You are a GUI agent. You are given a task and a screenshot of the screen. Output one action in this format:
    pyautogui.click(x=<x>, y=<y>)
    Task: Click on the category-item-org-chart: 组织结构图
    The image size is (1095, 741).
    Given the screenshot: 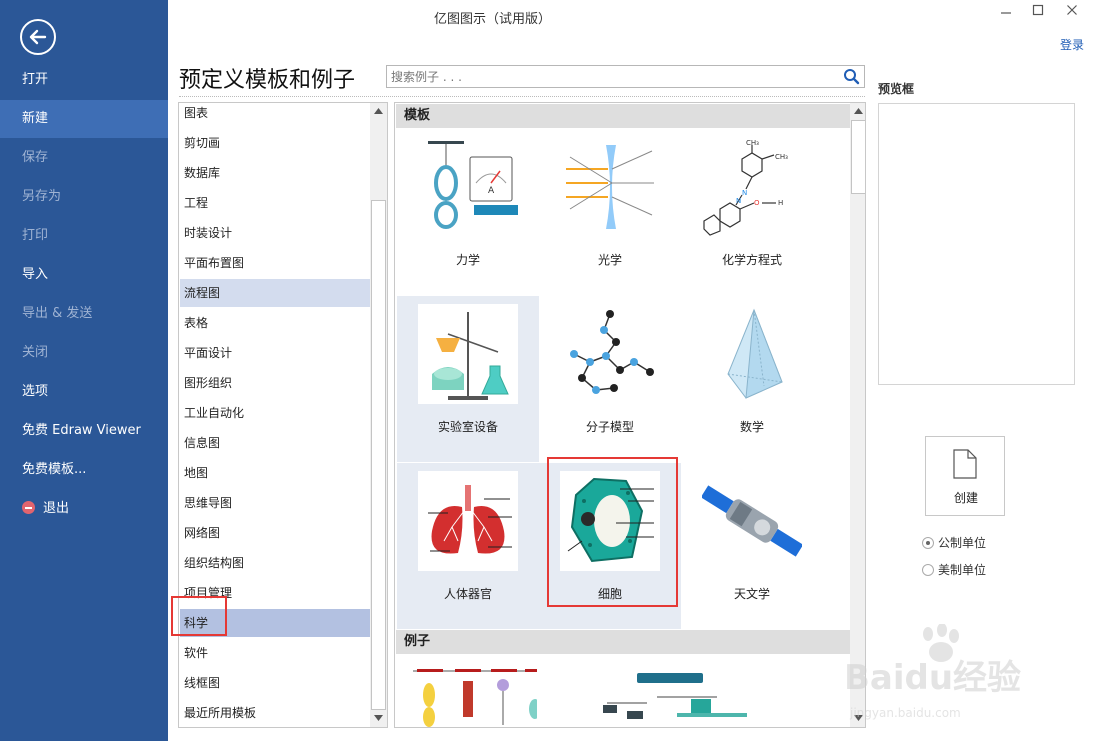 What is the action you would take?
    pyautogui.click(x=275, y=563)
    